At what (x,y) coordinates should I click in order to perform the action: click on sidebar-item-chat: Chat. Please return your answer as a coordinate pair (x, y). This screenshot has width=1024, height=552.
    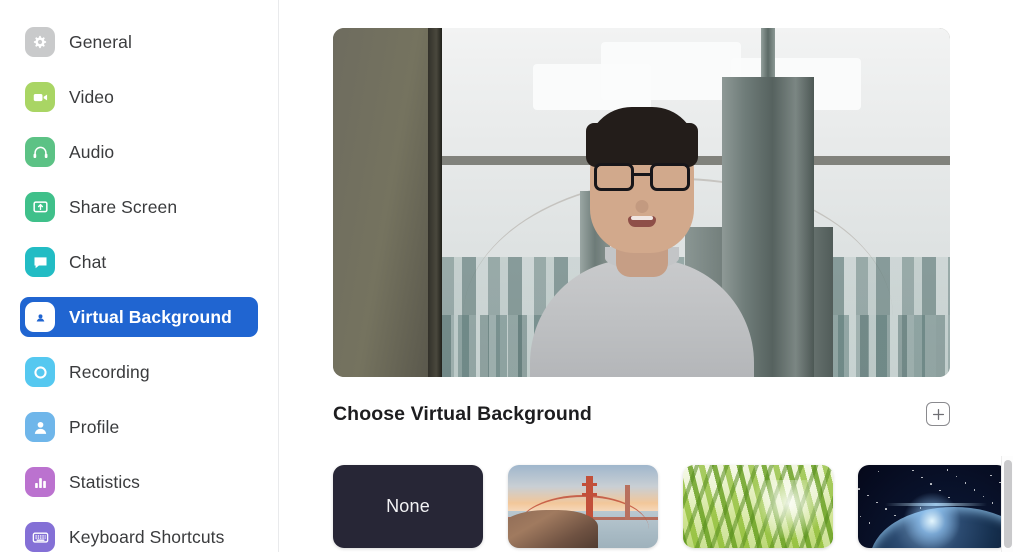
    Looking at the image, I should click on (139, 262).